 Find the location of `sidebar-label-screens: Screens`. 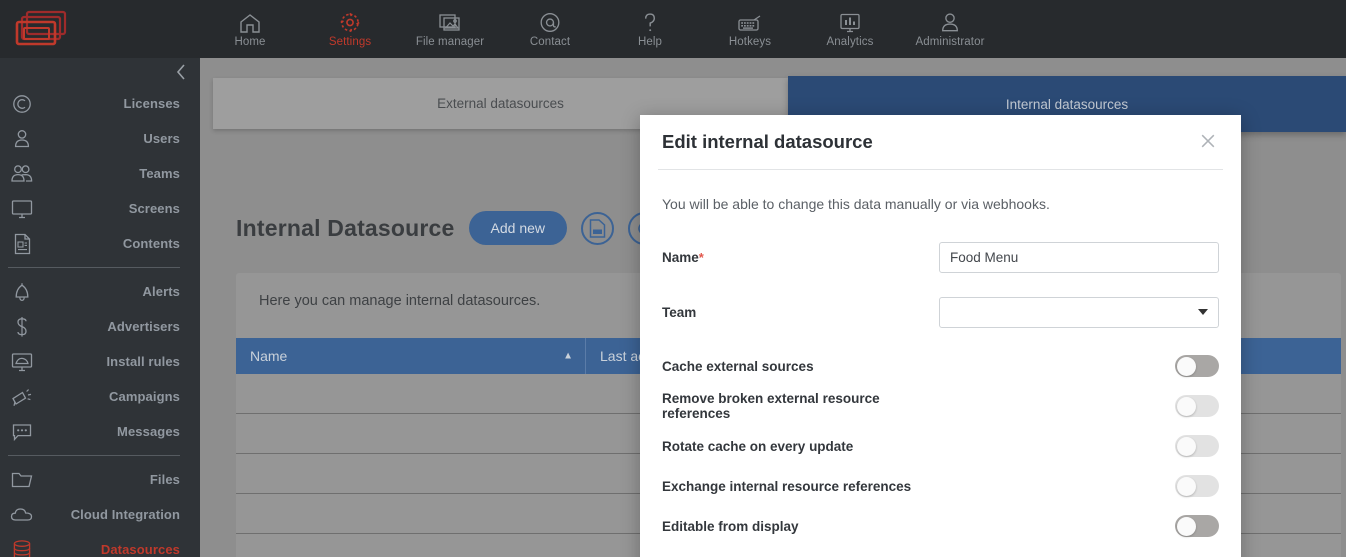

sidebar-label-screens: Screens is located at coordinates (154, 208).